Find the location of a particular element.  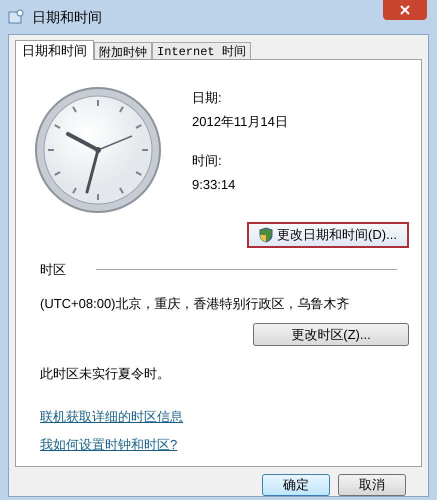

date-value: 2012年11月14日 is located at coordinates (240, 121).